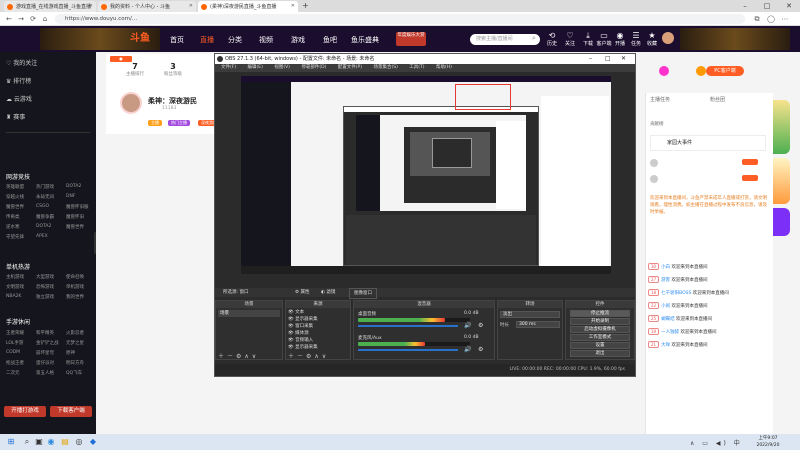  What do you see at coordinates (444, 67) in the screenshot?
I see `menu-help: 帮助(H)` at bounding box center [444, 67].